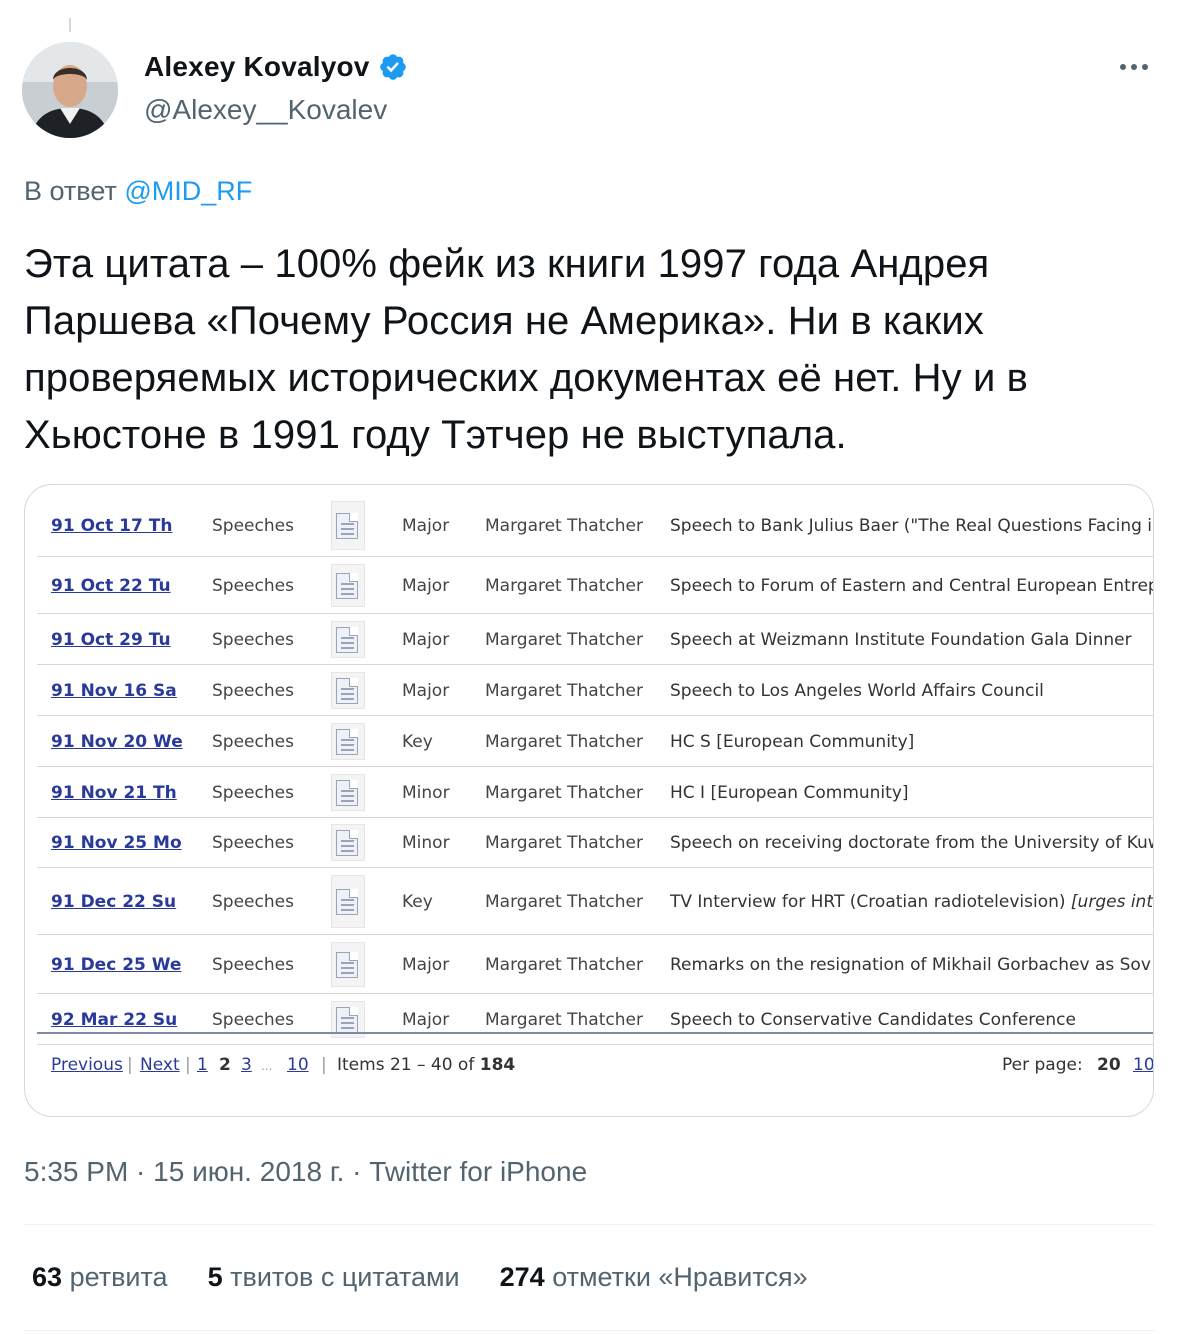  Describe the element at coordinates (114, 690) in the screenshot. I see `row-date-link: 91 Nov 16 Sa` at that location.